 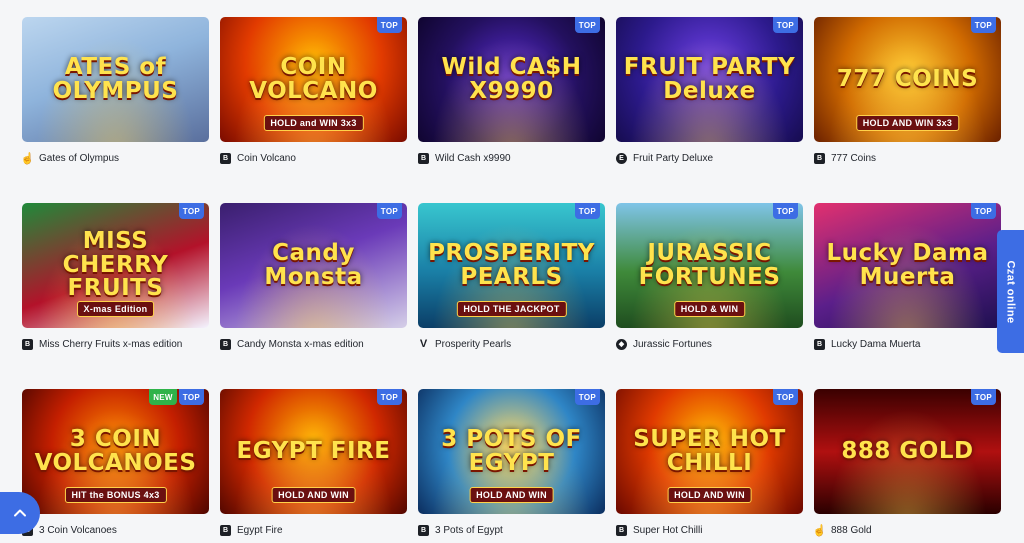 I want to click on game-name: Fruit Party Deluxe, so click(x=673, y=158).